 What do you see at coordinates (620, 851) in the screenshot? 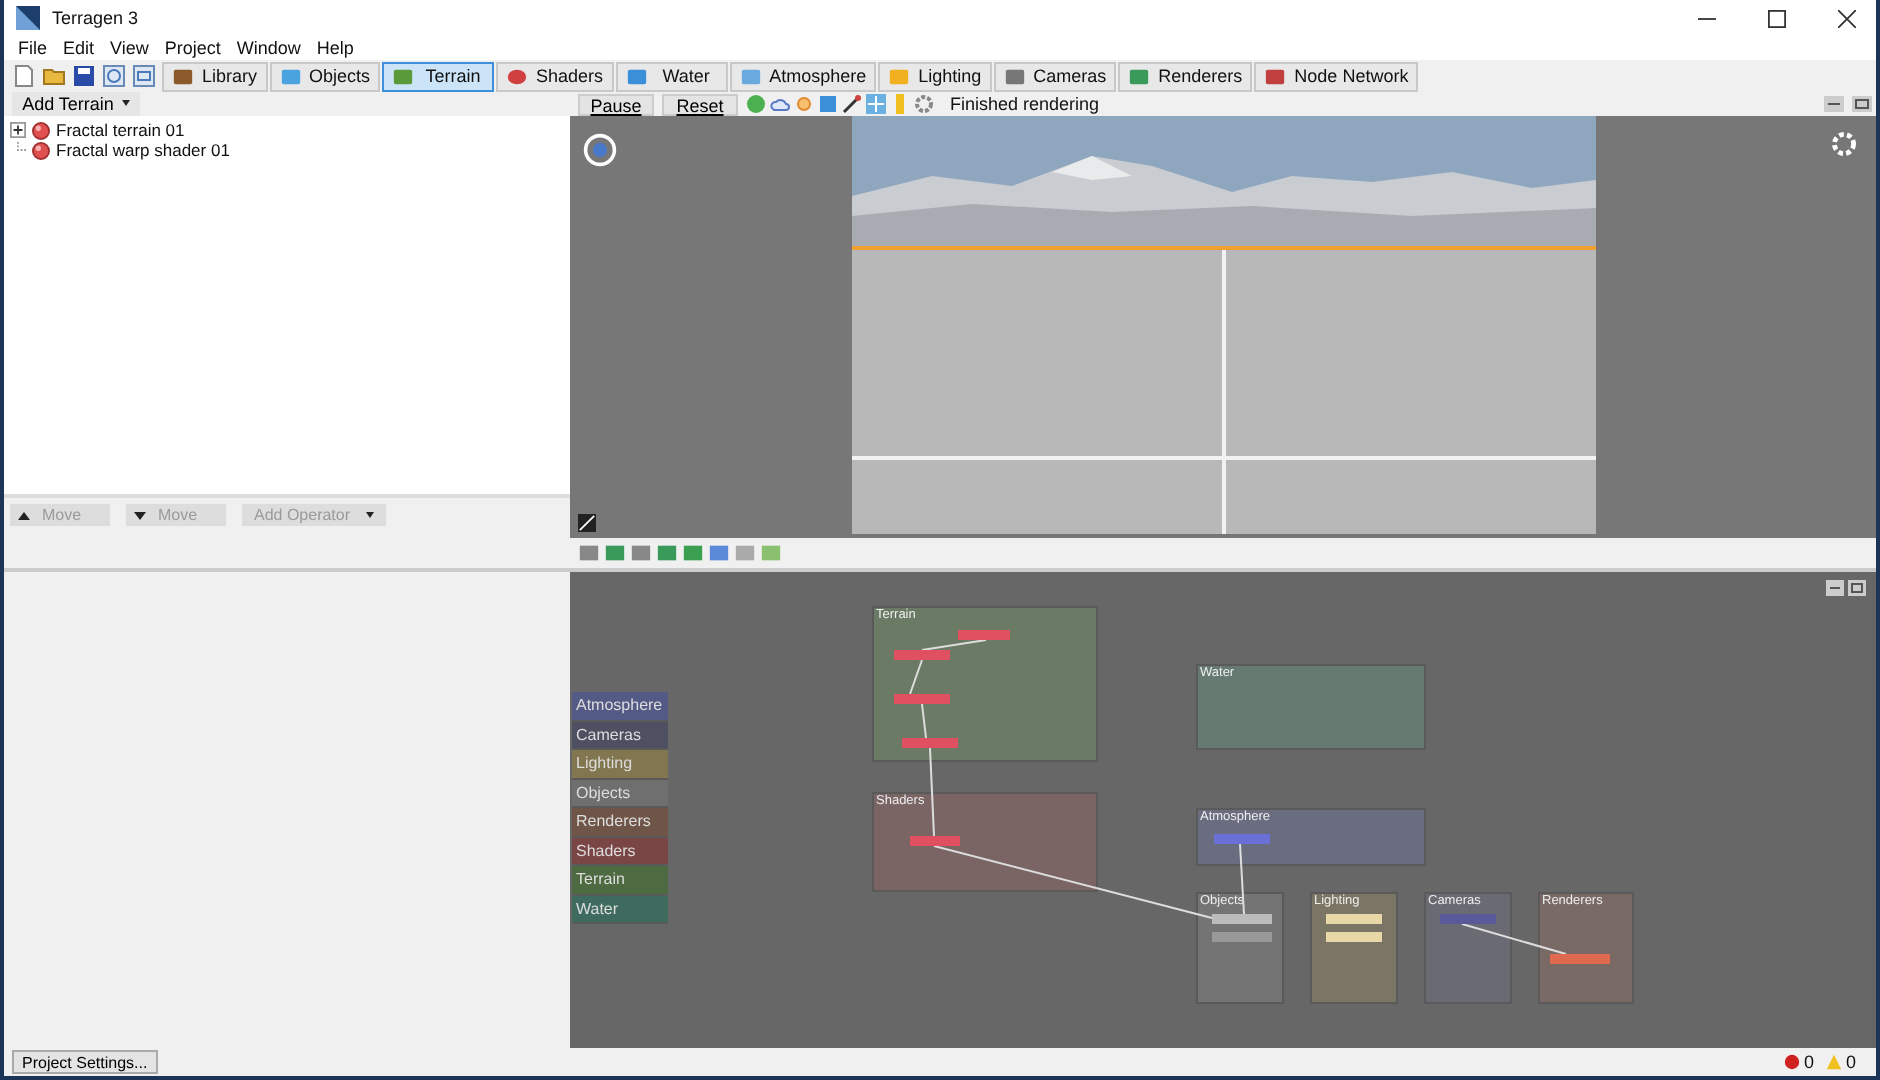
I see `legend-item: Shaders` at bounding box center [620, 851].